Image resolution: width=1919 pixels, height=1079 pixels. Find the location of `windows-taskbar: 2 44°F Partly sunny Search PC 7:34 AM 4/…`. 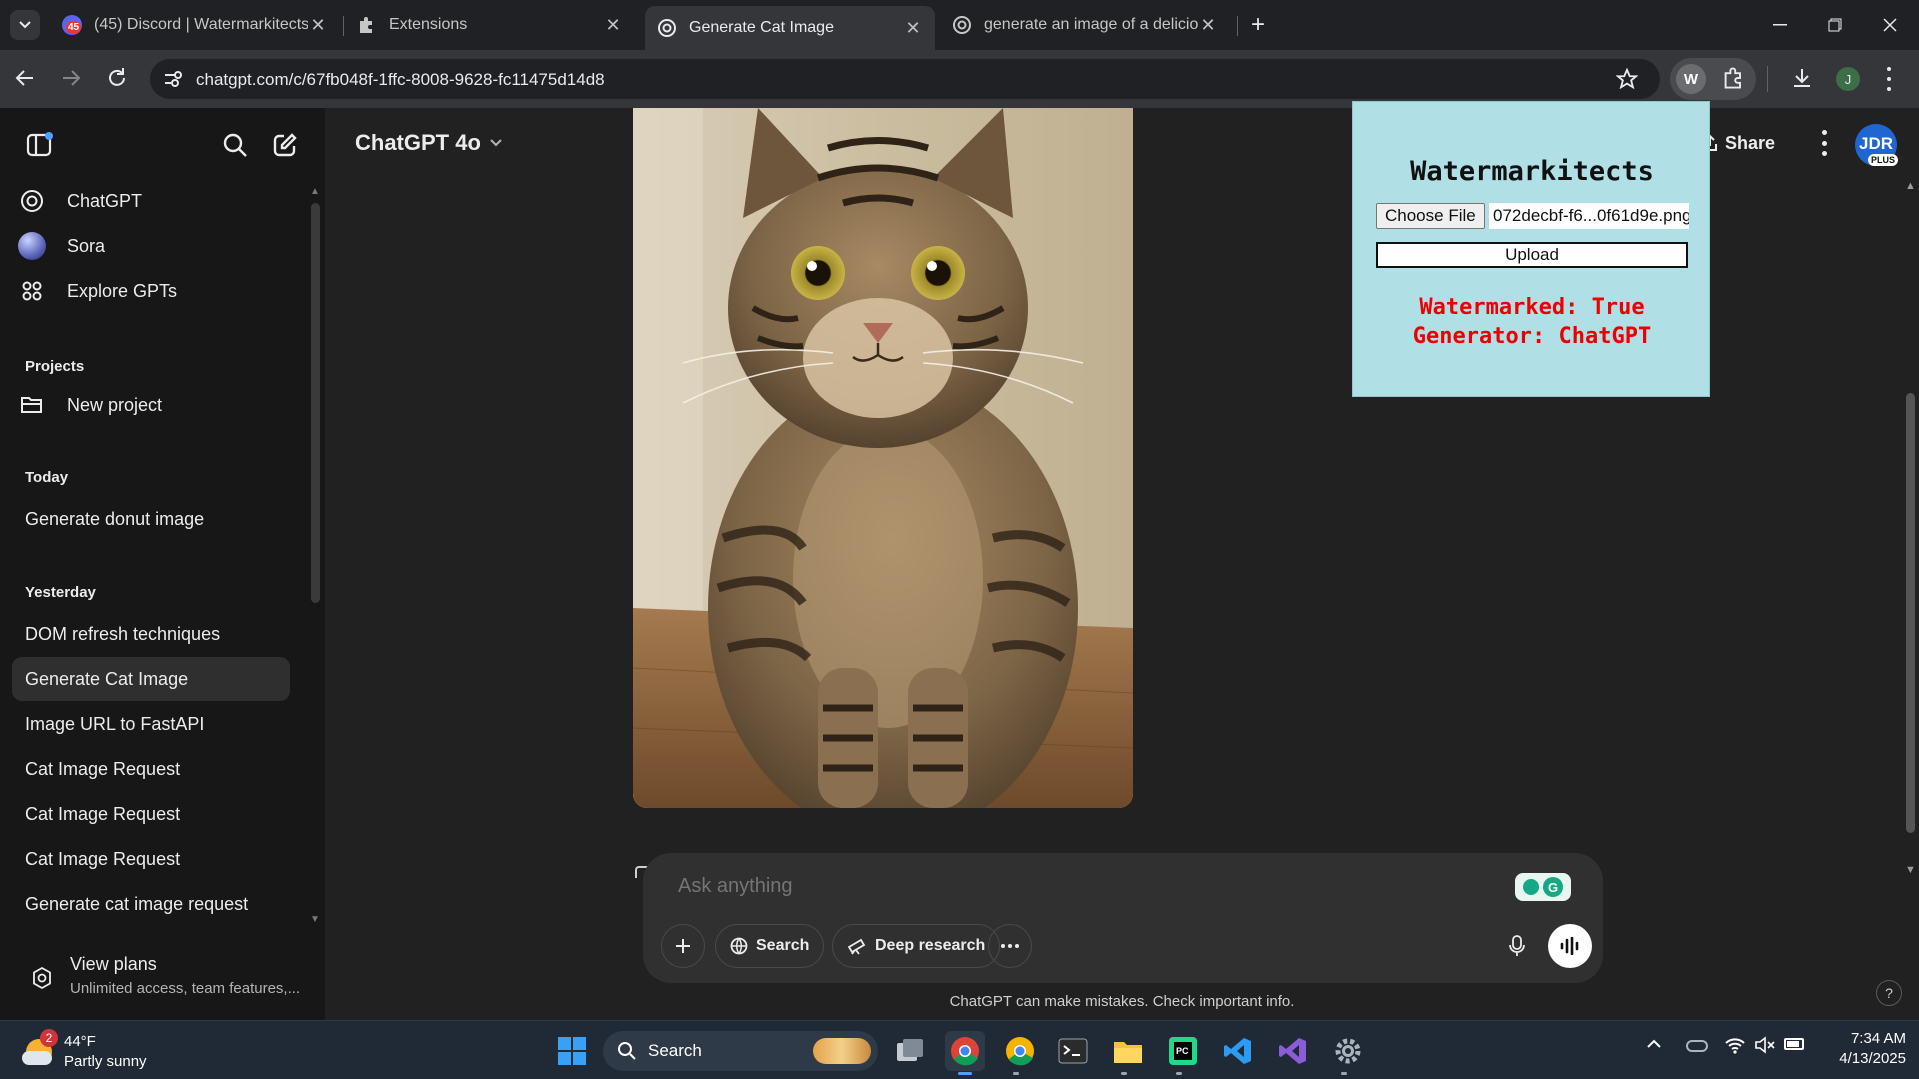

windows-taskbar: 2 44°F Partly sunny Search PC 7:34 AM 4/… is located at coordinates (959, 1049).